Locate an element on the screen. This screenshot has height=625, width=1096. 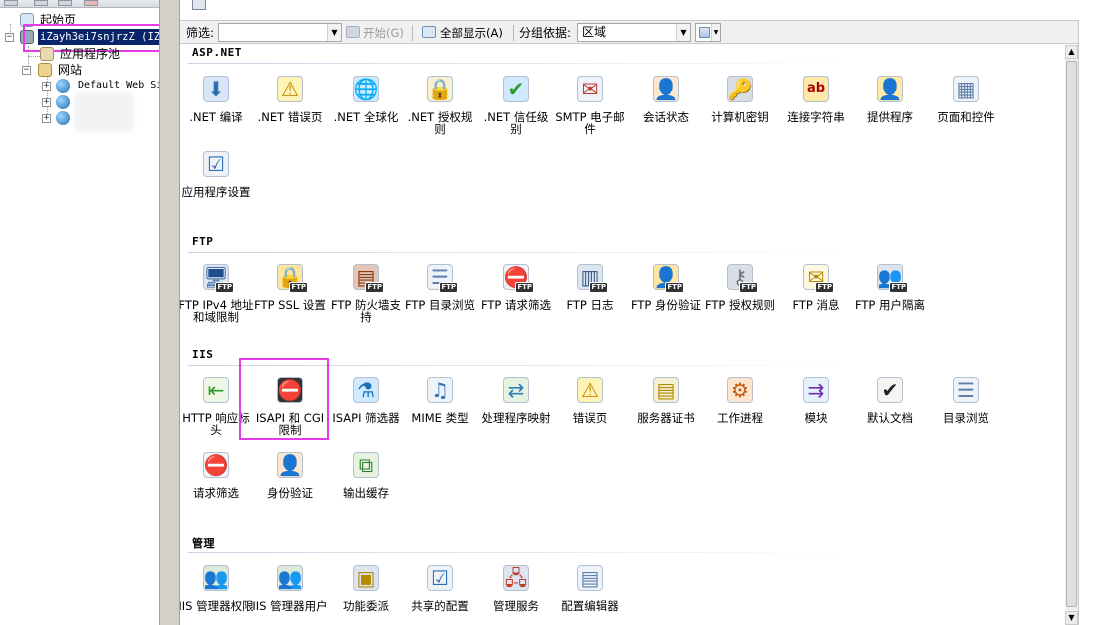
feature-label: 目录浏览 is located at coordinates (966, 418).